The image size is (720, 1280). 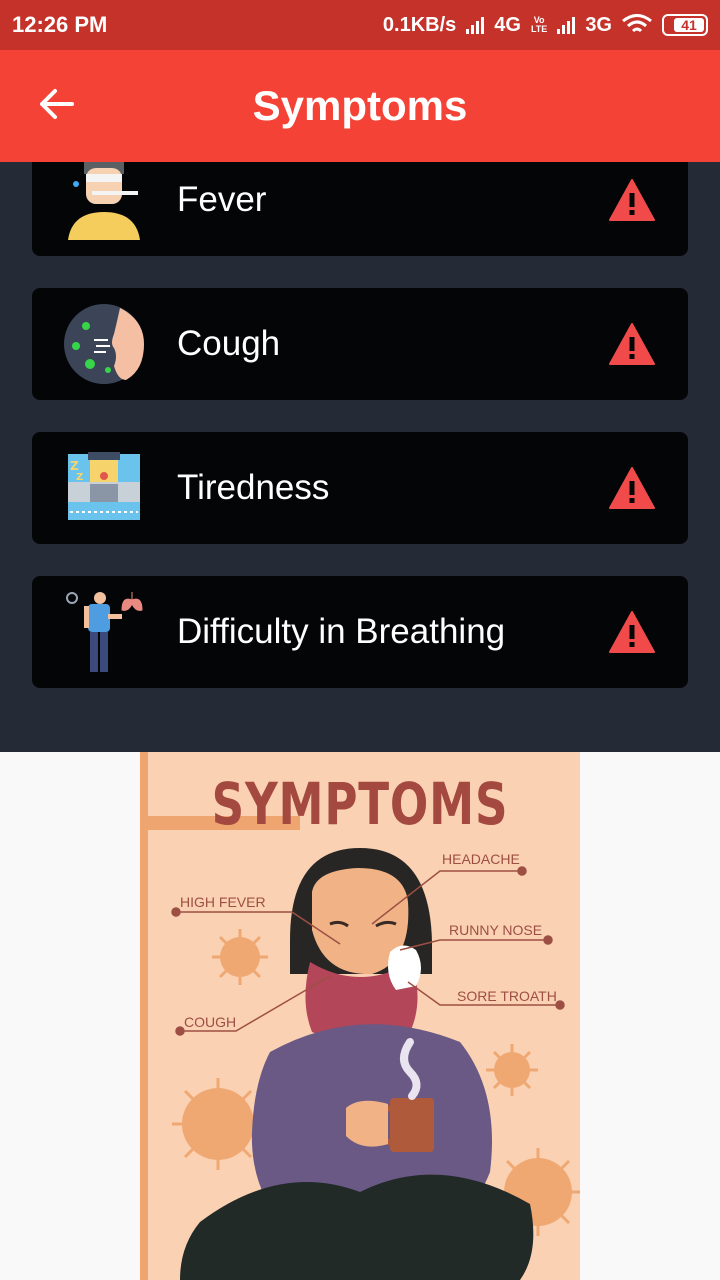 I want to click on app-bar: Symptoms, so click(x=360, y=106).